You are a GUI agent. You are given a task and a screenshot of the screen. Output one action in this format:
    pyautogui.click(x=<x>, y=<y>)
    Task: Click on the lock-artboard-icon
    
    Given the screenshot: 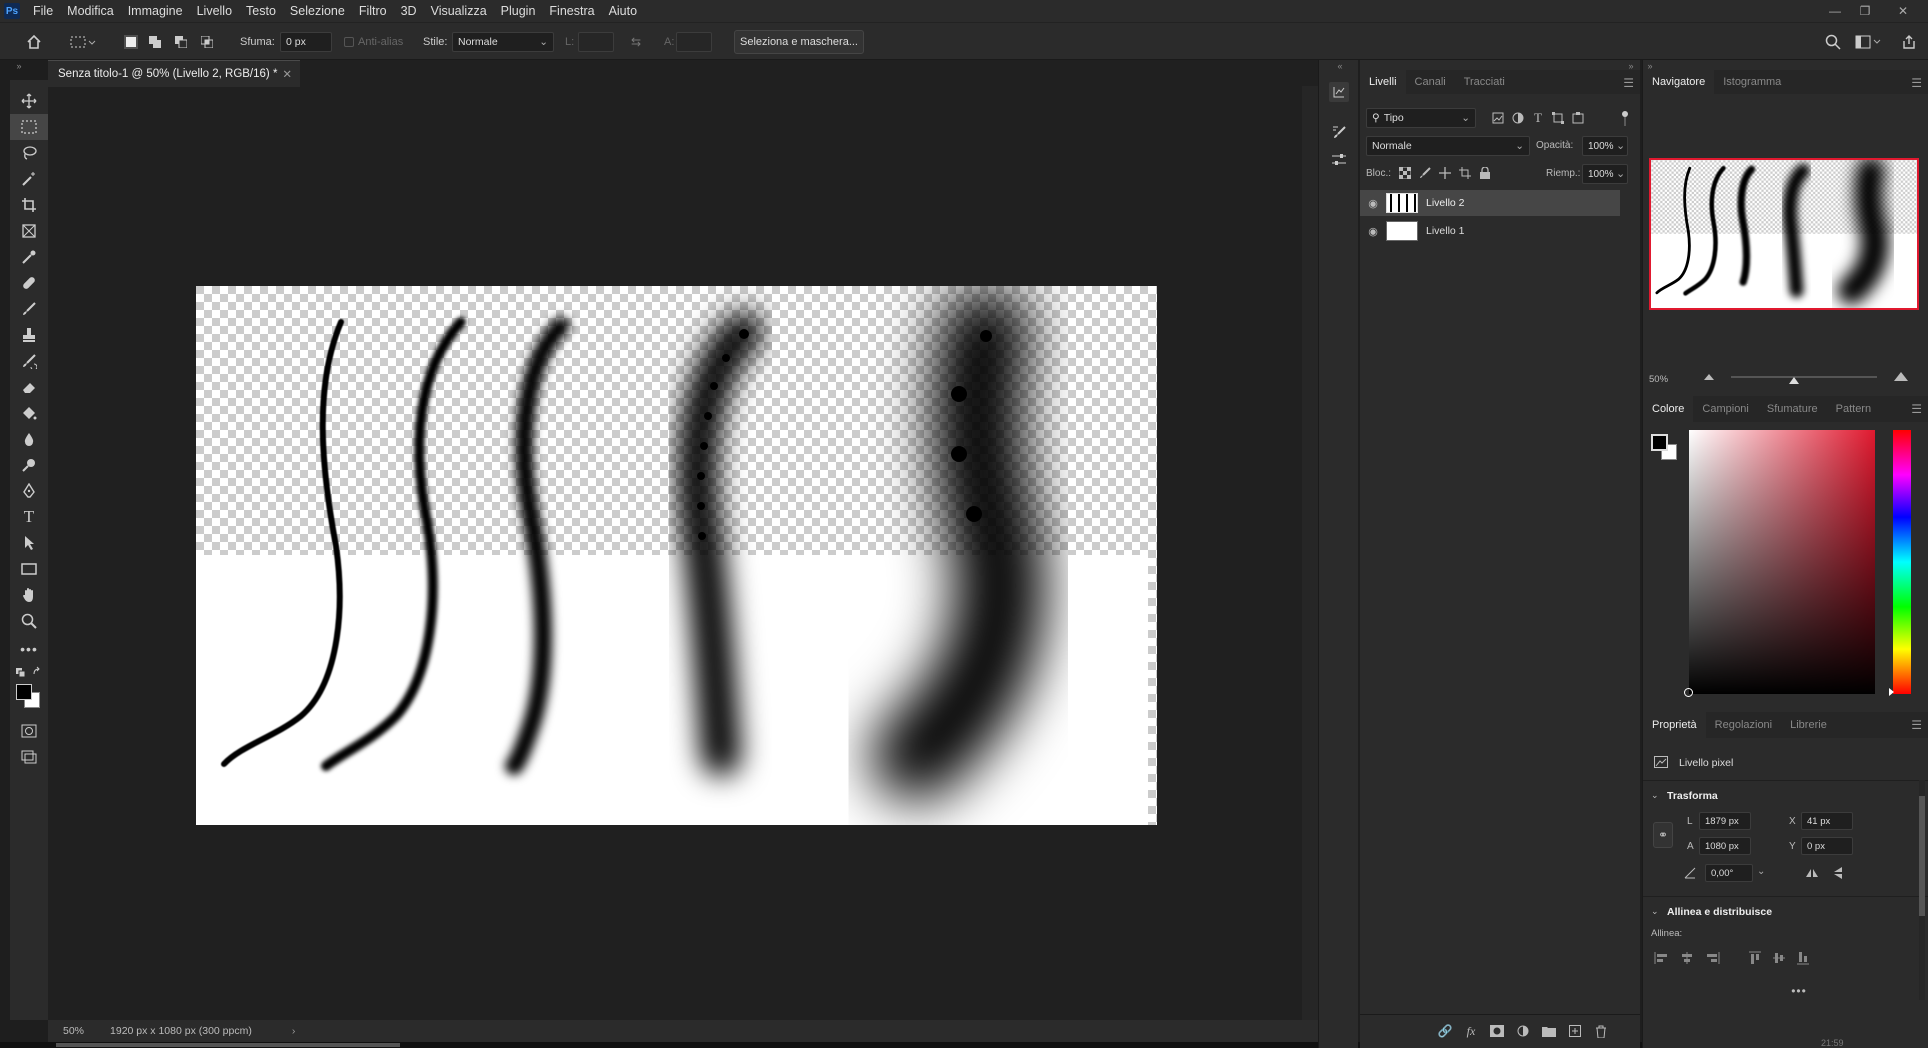 What is the action you would take?
    pyautogui.click(x=1465, y=173)
    